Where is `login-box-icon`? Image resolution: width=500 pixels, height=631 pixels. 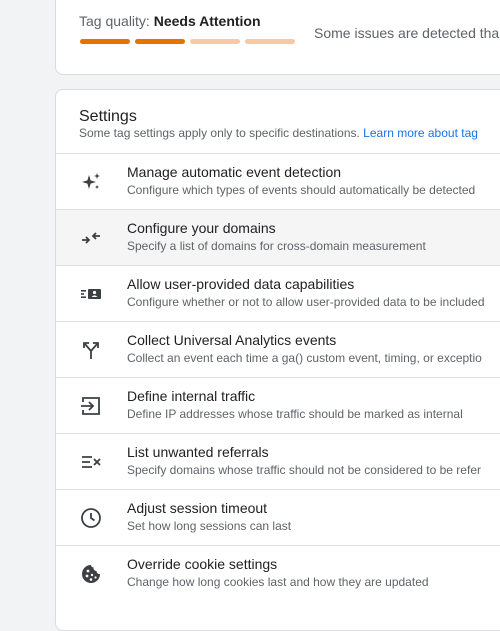
login-box-icon is located at coordinates (91, 406).